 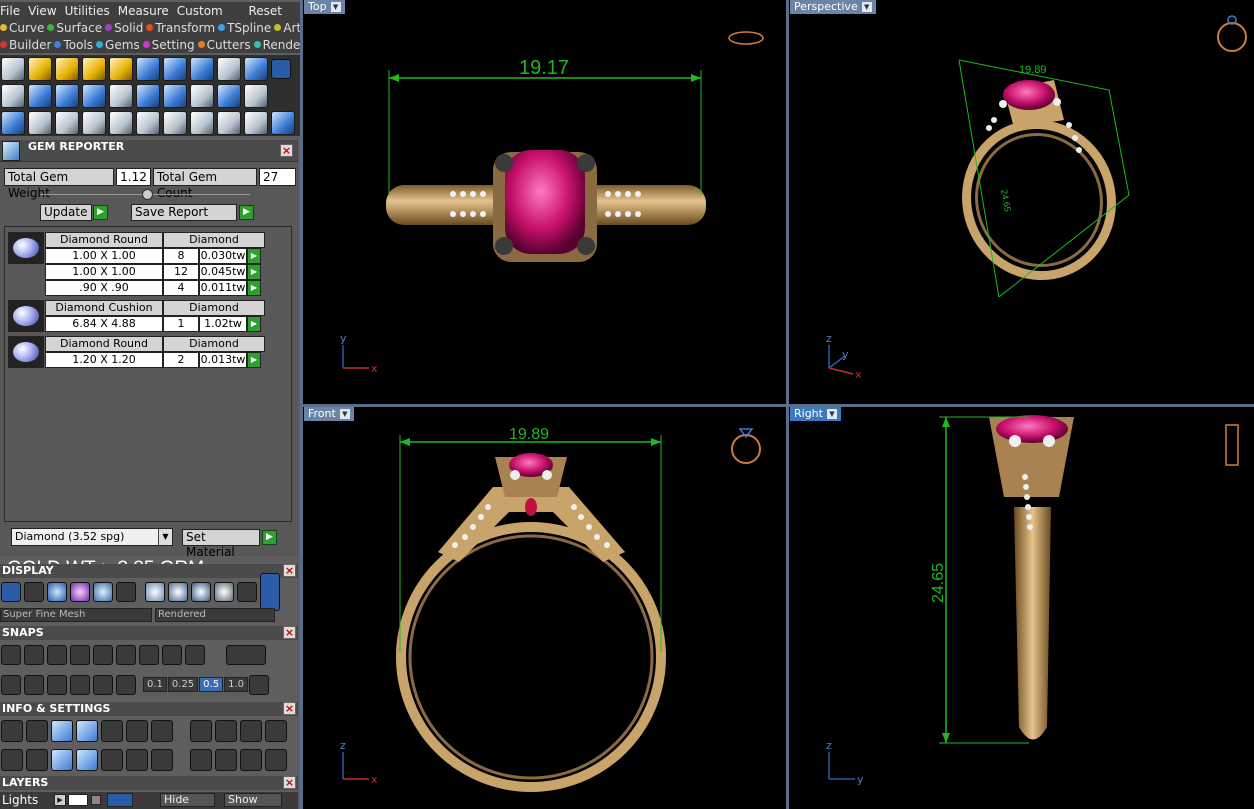 What do you see at coordinates (62, 759) in the screenshot?
I see `cube-icon` at bounding box center [62, 759].